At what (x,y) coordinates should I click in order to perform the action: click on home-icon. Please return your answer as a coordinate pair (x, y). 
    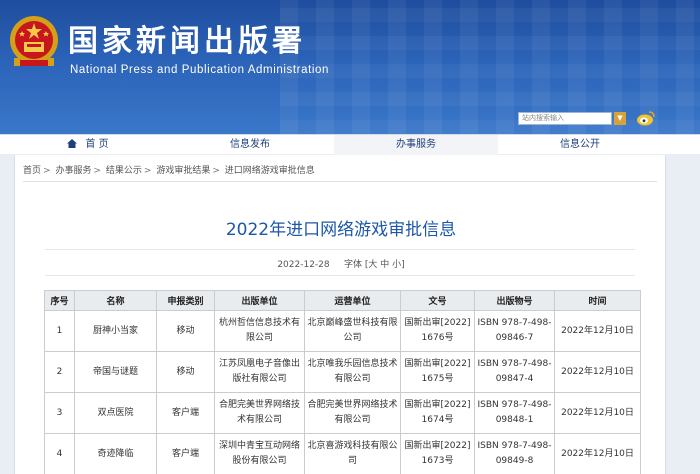
    Looking at the image, I should click on (72, 143).